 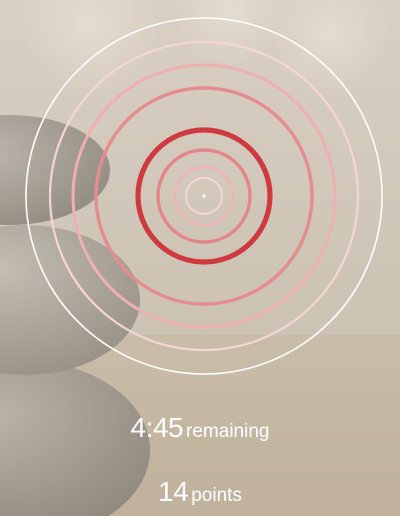 What do you see at coordinates (228, 431) in the screenshot?
I see `timer-suffix: remaining` at bounding box center [228, 431].